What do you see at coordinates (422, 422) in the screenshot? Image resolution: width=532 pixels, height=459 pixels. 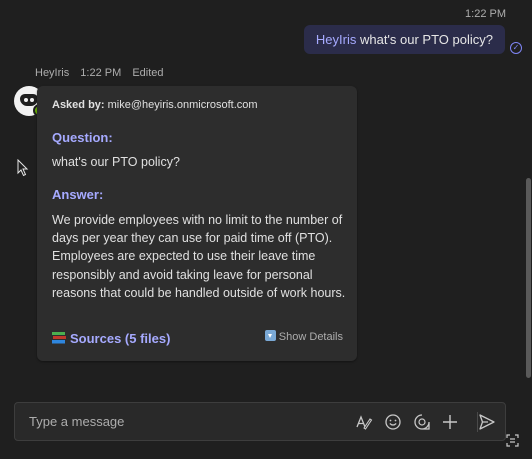 I see `loop-icon` at bounding box center [422, 422].